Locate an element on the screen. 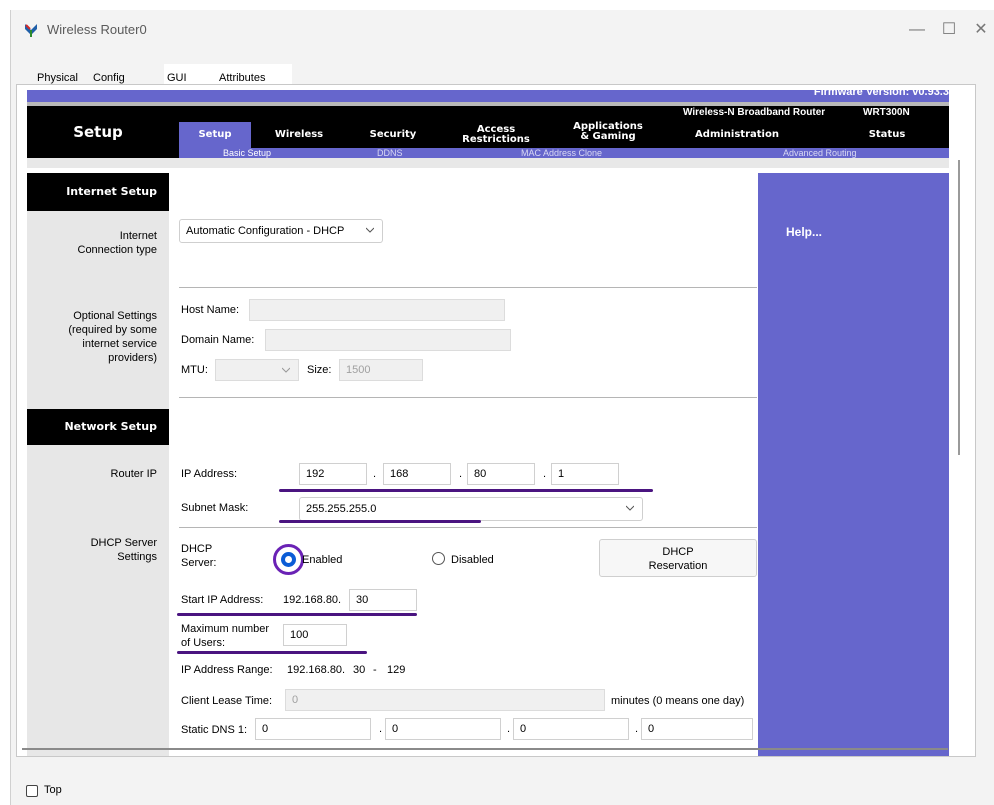  ip-octet-1-input: 192 is located at coordinates (333, 474).